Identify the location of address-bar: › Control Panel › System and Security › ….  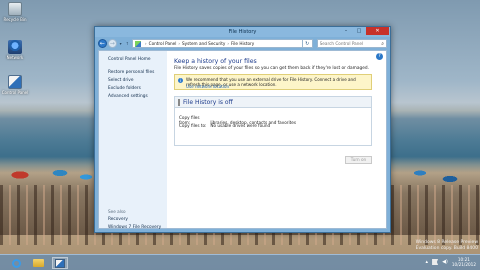
(217, 43).